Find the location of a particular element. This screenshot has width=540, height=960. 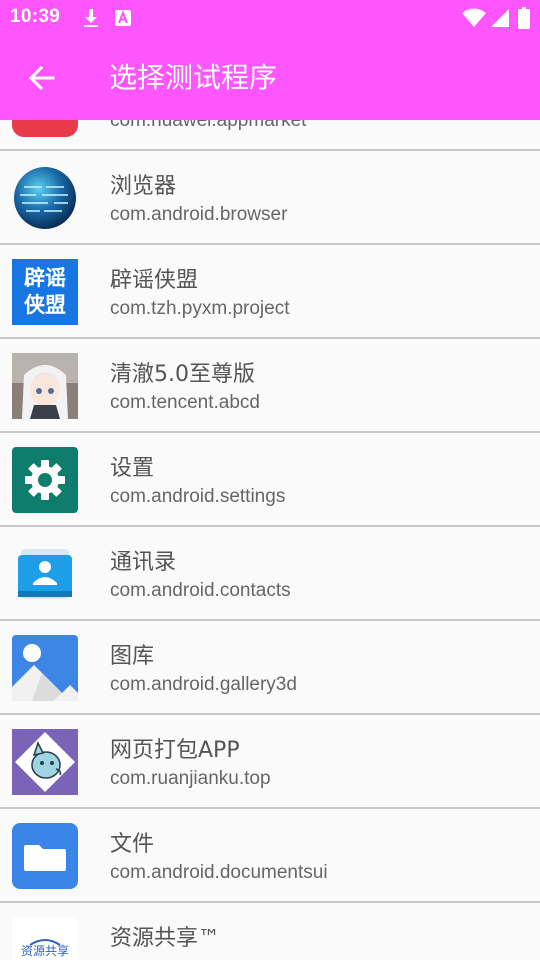

contacts-icon is located at coordinates (45, 574).